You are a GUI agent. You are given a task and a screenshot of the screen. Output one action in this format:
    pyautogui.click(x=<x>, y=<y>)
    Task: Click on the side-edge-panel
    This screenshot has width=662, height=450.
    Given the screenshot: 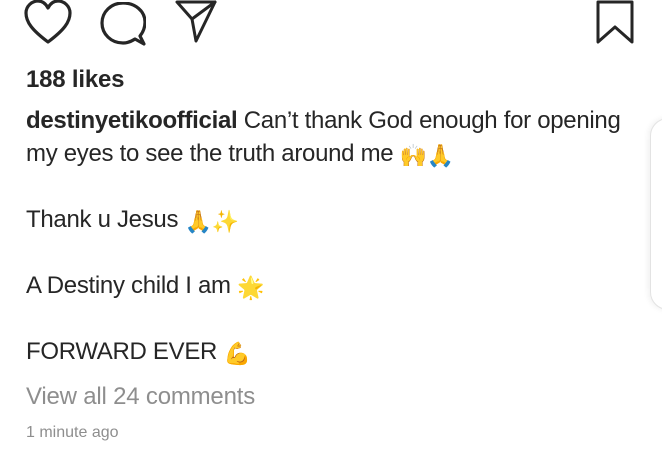 What is the action you would take?
    pyautogui.click(x=656, y=214)
    